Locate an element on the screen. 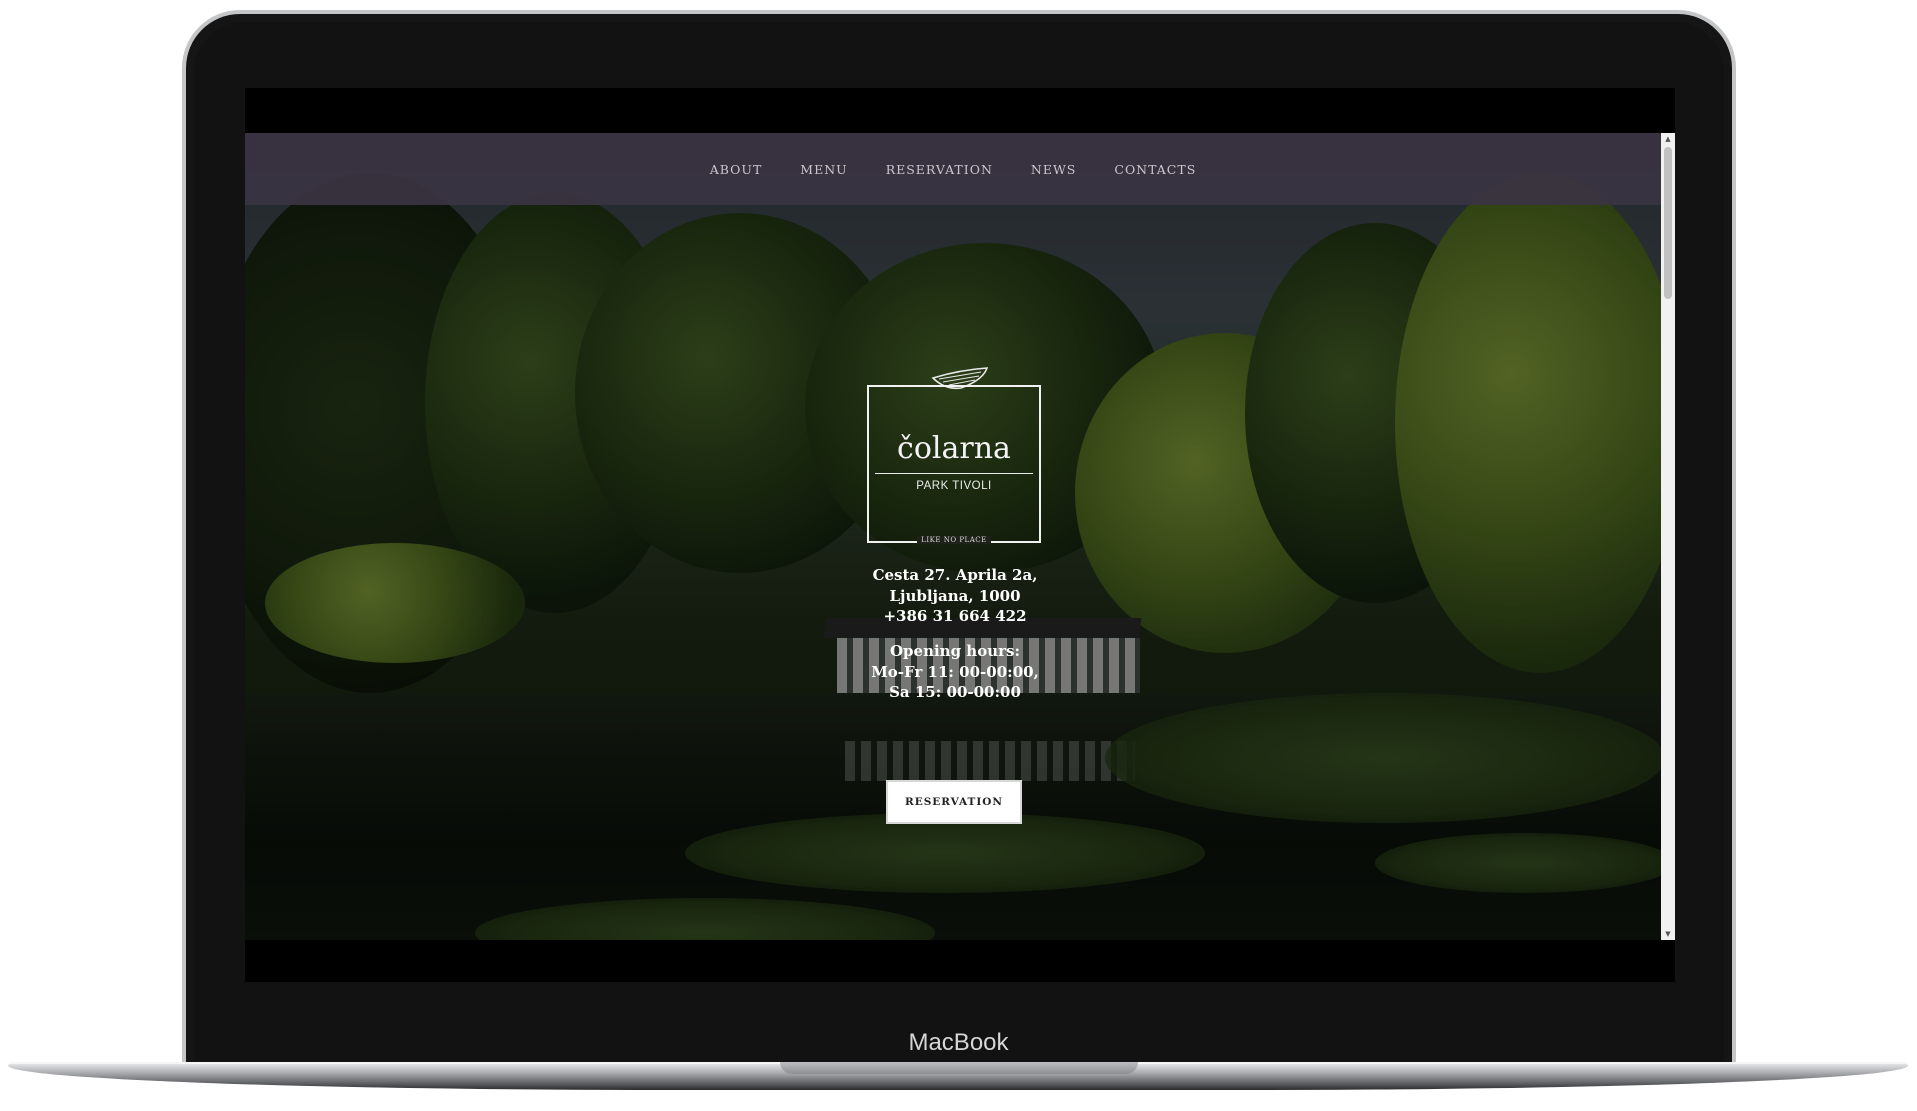 This screenshot has width=1917, height=1111. laptop-hinge-notch is located at coordinates (959, 1068).